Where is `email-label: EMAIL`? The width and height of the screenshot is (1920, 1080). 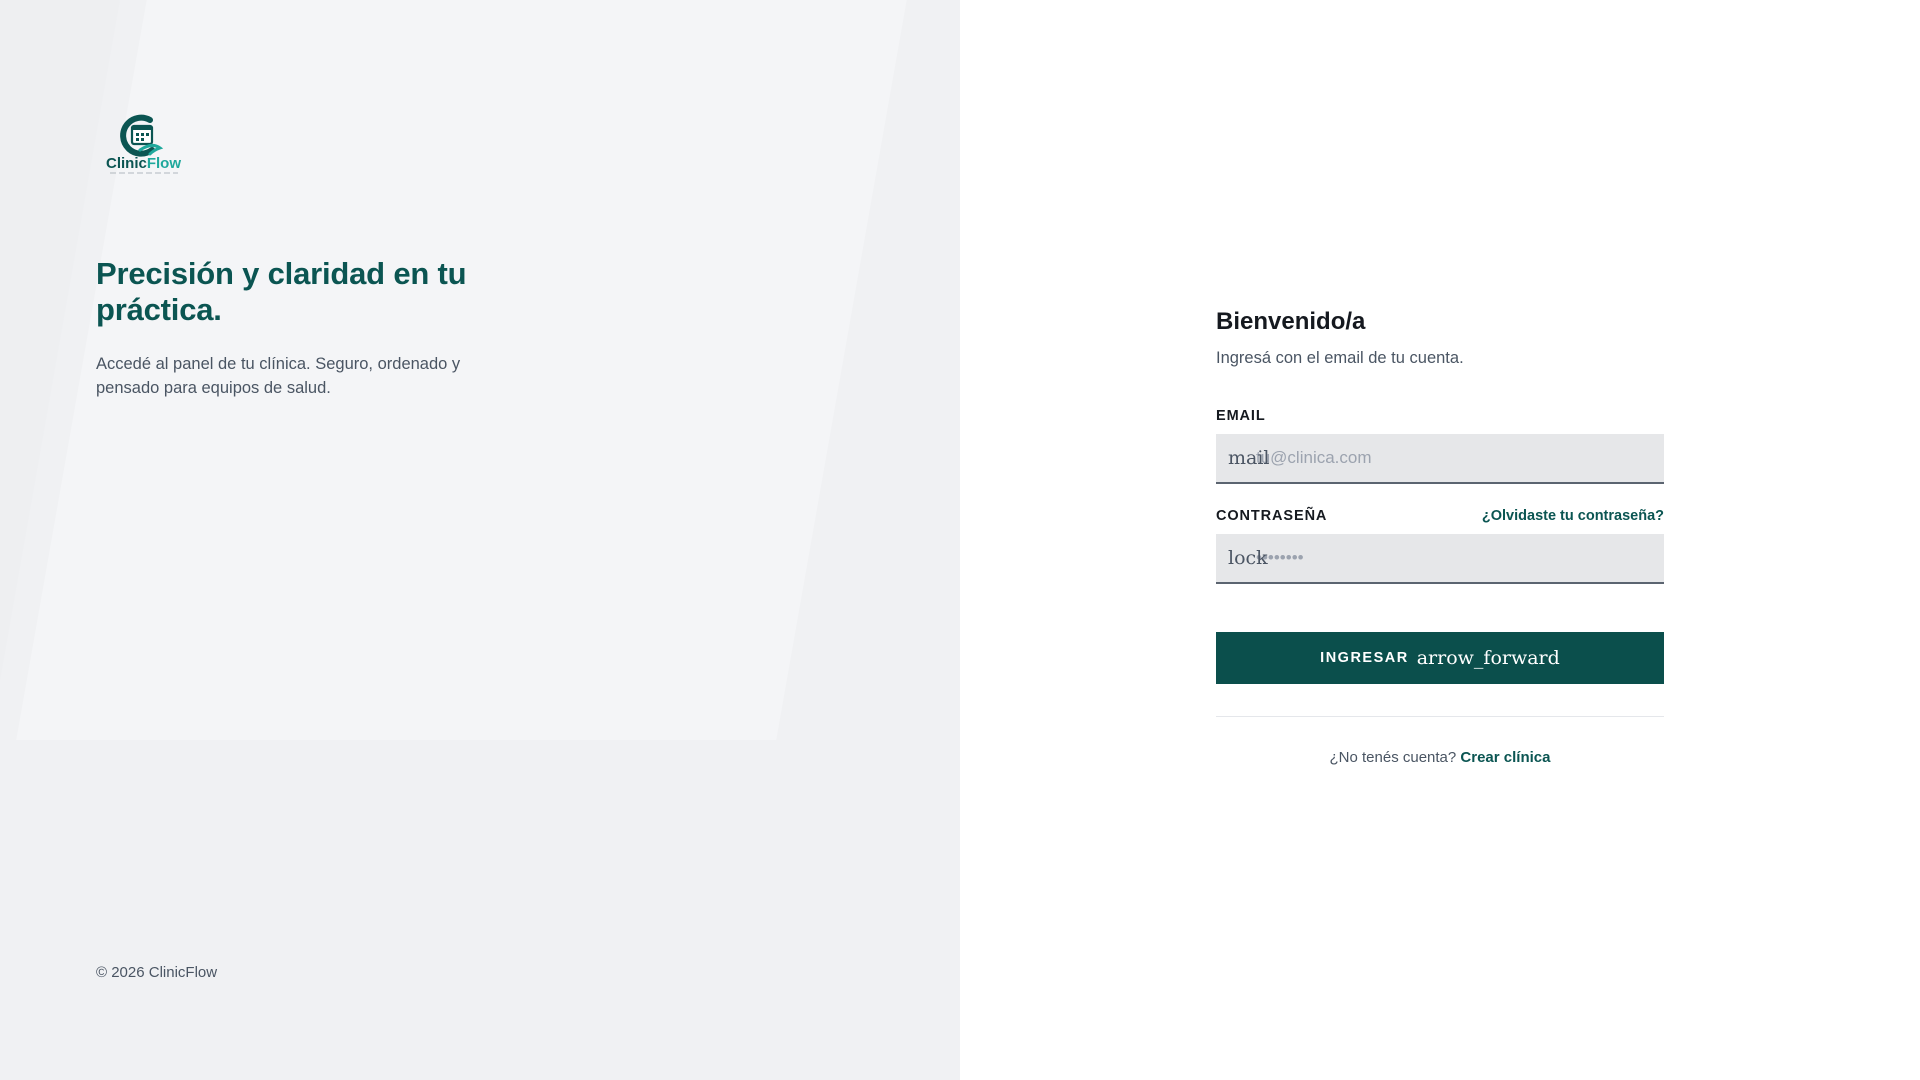
email-label: EMAIL is located at coordinates (1241, 416).